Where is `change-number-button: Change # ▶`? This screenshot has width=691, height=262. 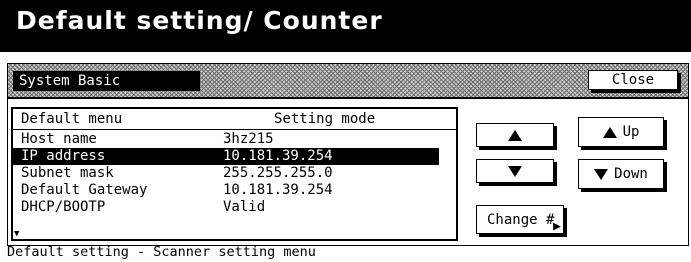
change-number-button: Change # ▶ is located at coordinates (520, 219).